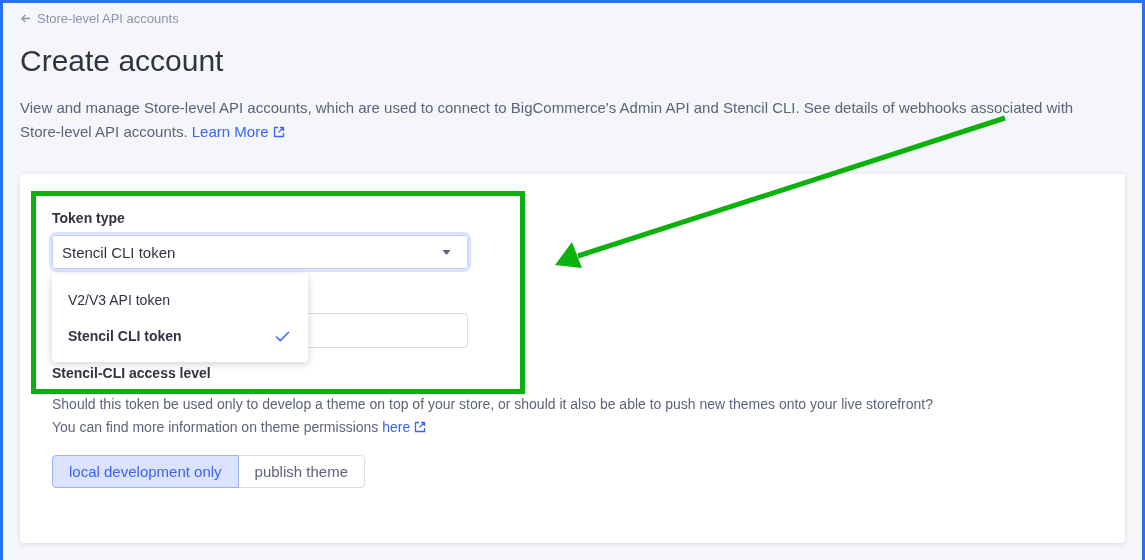  I want to click on field-label: Token type, so click(89, 219).